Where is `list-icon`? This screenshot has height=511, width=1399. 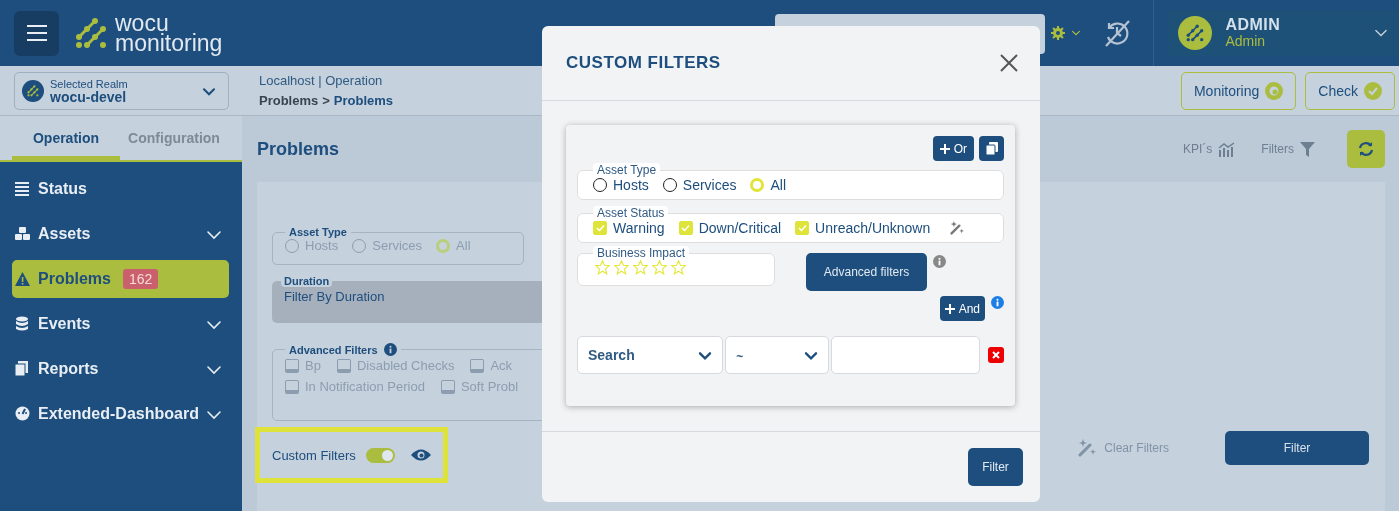
list-icon is located at coordinates (22, 189).